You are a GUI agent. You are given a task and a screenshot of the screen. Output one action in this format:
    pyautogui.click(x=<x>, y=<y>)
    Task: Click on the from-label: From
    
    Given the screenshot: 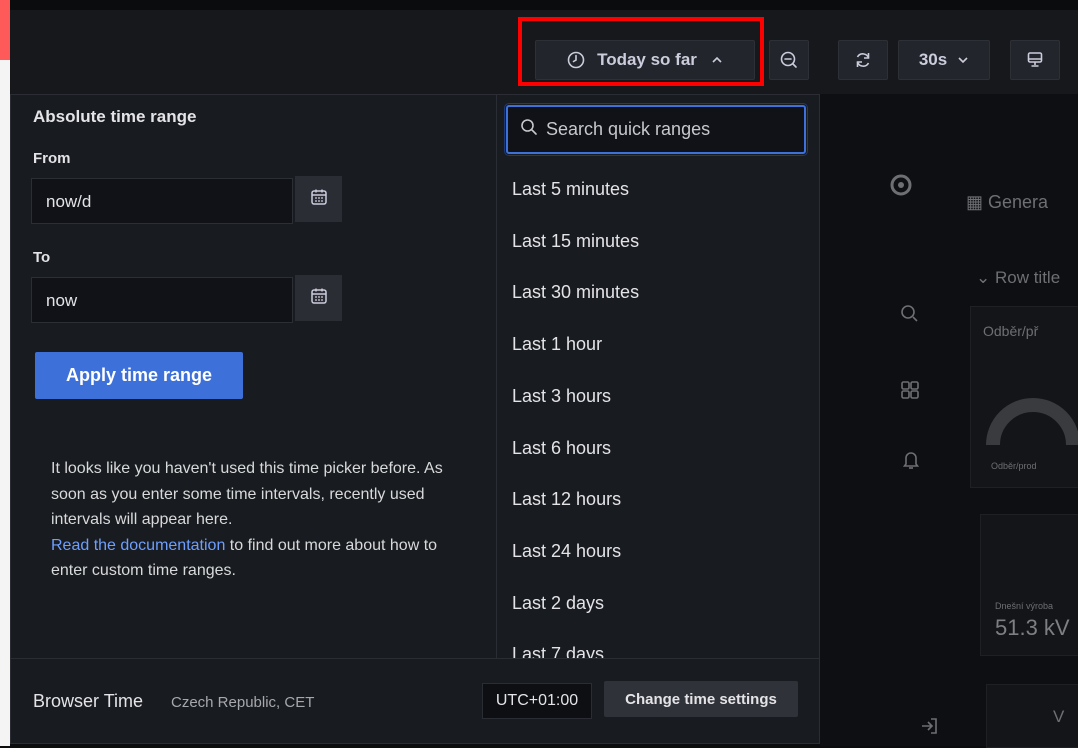 What is the action you would take?
    pyautogui.click(x=52, y=158)
    